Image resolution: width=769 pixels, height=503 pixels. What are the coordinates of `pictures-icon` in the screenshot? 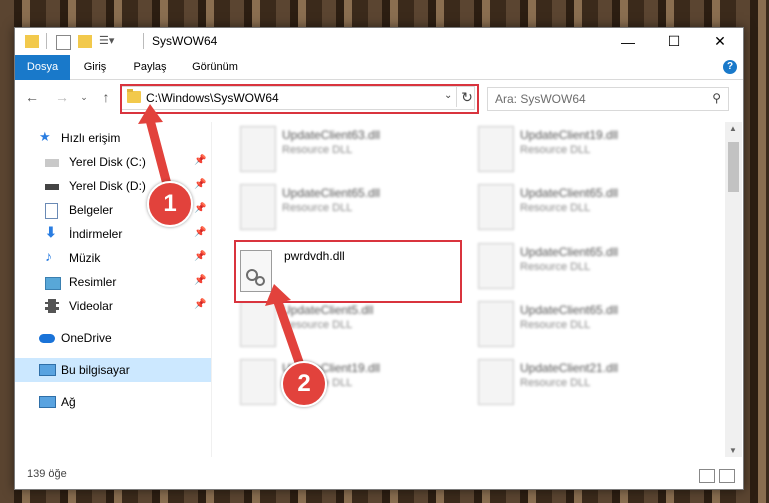 It's located at (53, 283).